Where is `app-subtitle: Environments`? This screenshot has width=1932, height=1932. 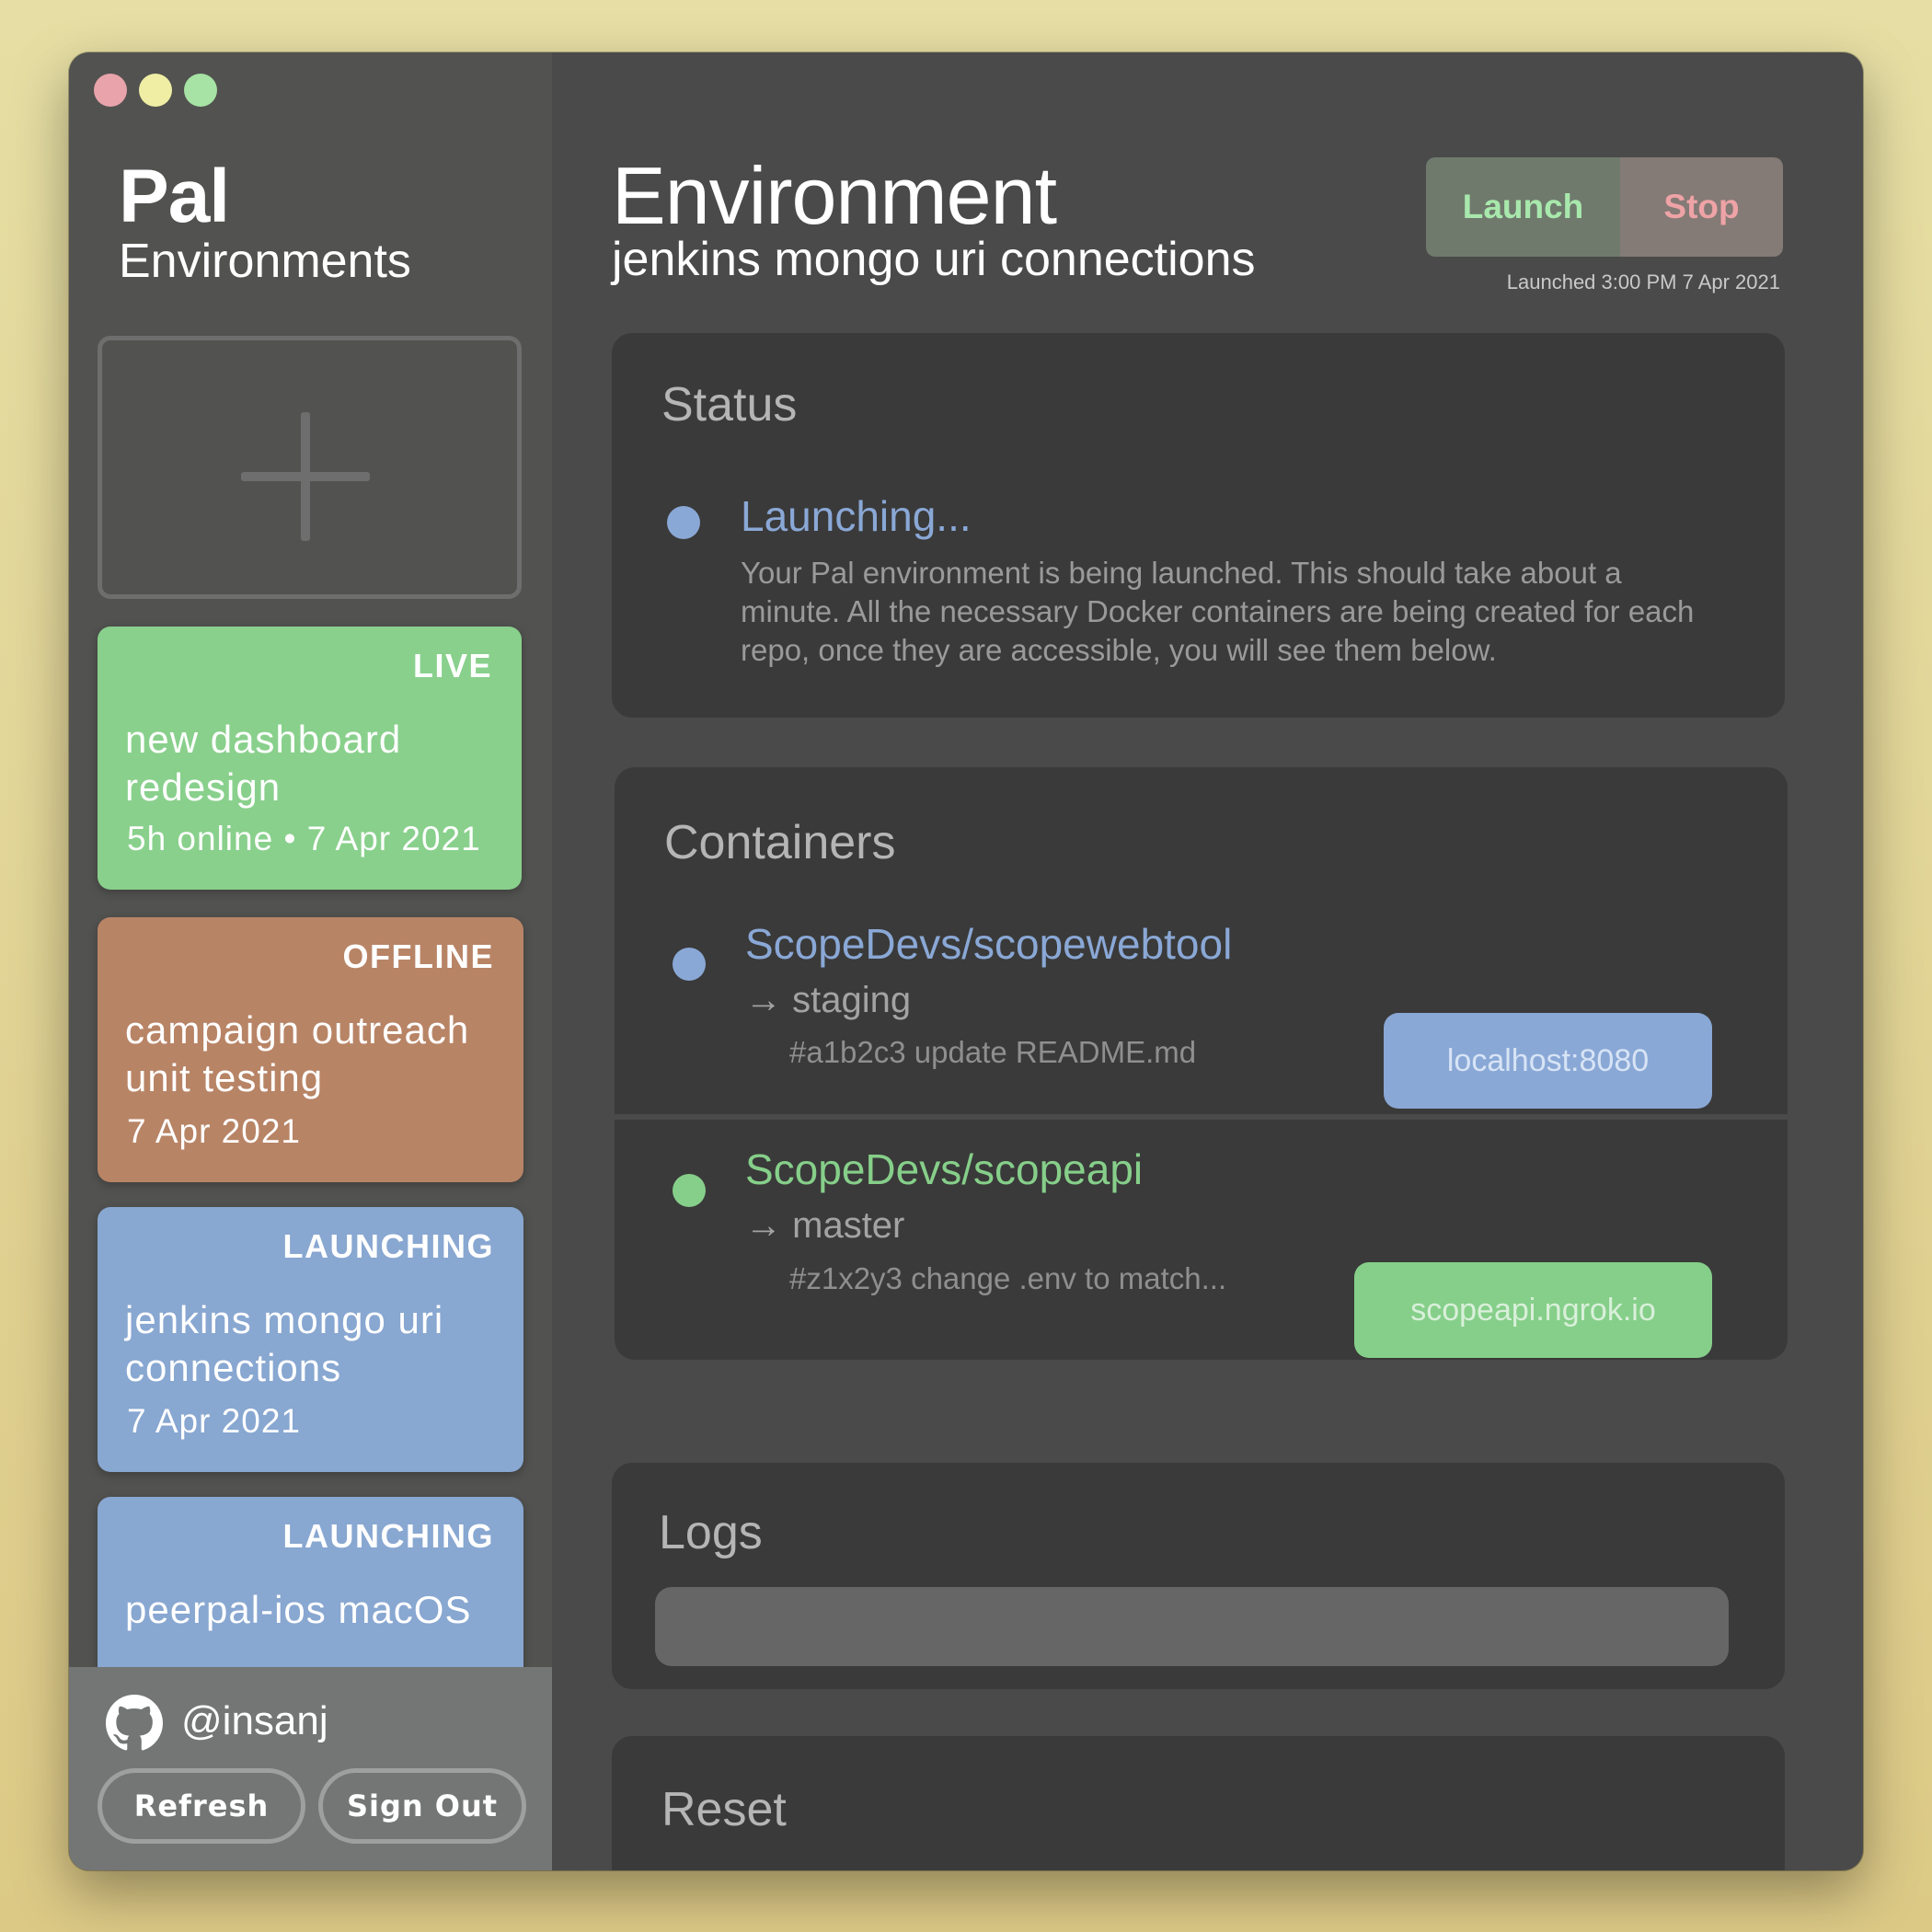 app-subtitle: Environments is located at coordinates (265, 261).